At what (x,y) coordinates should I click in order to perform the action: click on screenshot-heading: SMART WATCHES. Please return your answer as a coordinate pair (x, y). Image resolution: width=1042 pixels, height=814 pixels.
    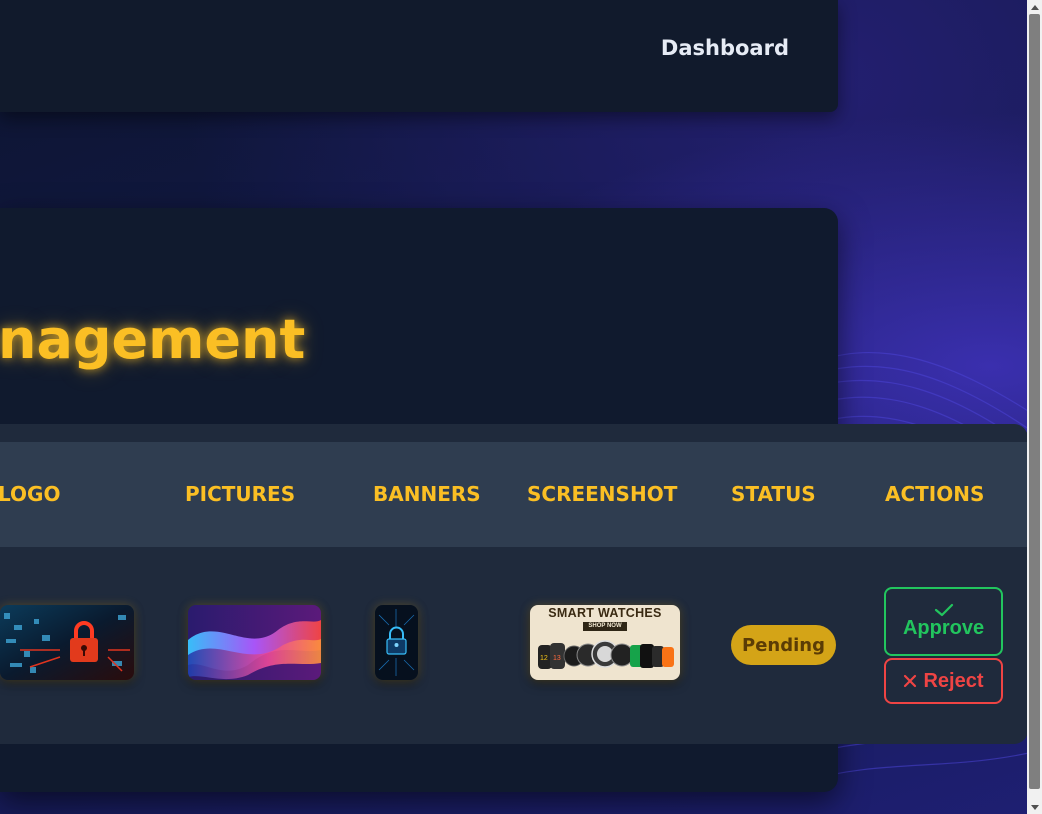
    Looking at the image, I should click on (605, 613).